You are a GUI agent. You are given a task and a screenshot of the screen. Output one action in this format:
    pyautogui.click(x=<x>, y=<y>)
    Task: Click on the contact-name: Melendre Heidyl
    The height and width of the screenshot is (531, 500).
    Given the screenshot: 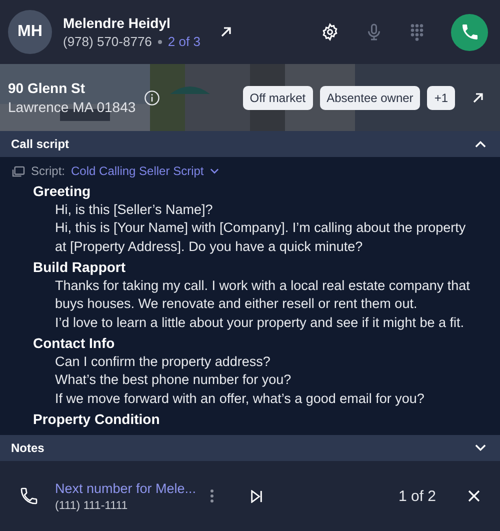 What is the action you would take?
    pyautogui.click(x=117, y=23)
    